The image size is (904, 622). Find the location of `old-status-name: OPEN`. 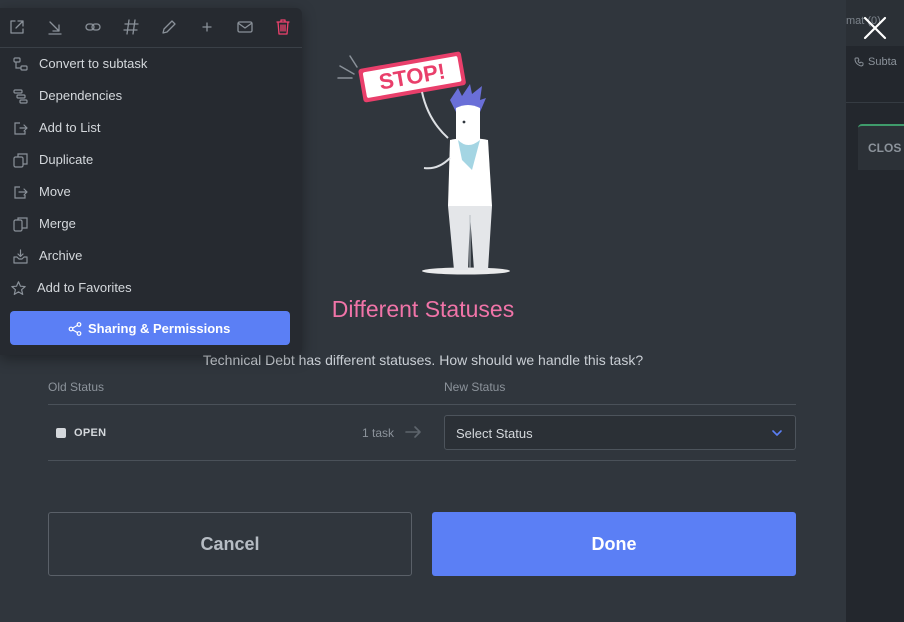

old-status-name: OPEN is located at coordinates (90, 433).